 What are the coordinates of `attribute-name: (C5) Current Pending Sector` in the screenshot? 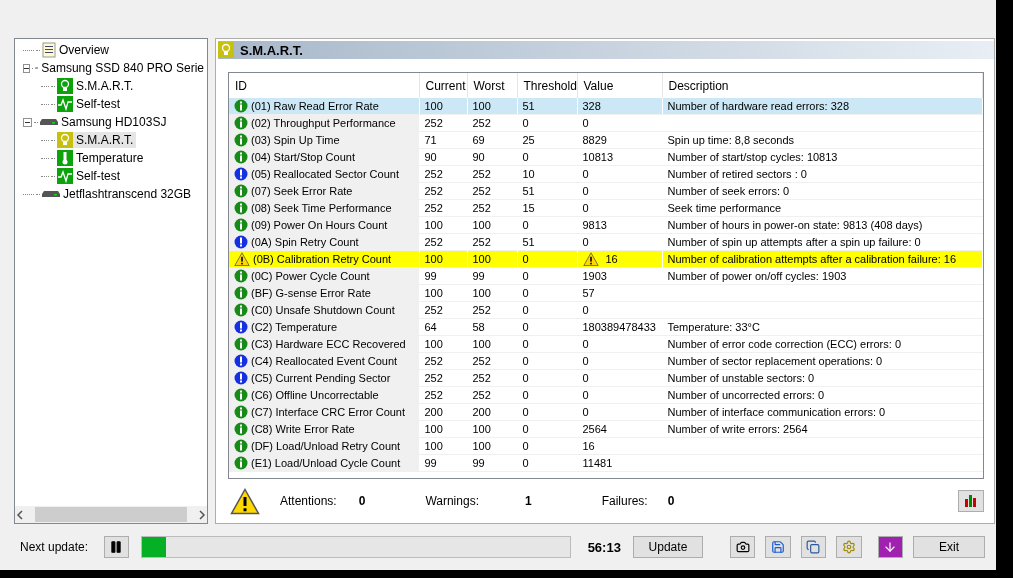 It's located at (321, 378).